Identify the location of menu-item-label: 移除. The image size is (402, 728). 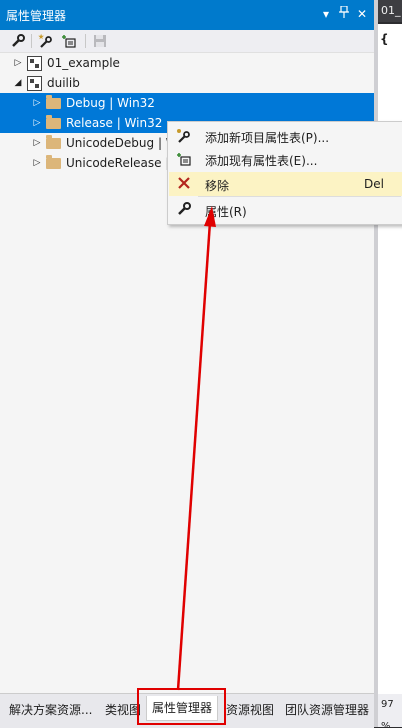
(217, 186).